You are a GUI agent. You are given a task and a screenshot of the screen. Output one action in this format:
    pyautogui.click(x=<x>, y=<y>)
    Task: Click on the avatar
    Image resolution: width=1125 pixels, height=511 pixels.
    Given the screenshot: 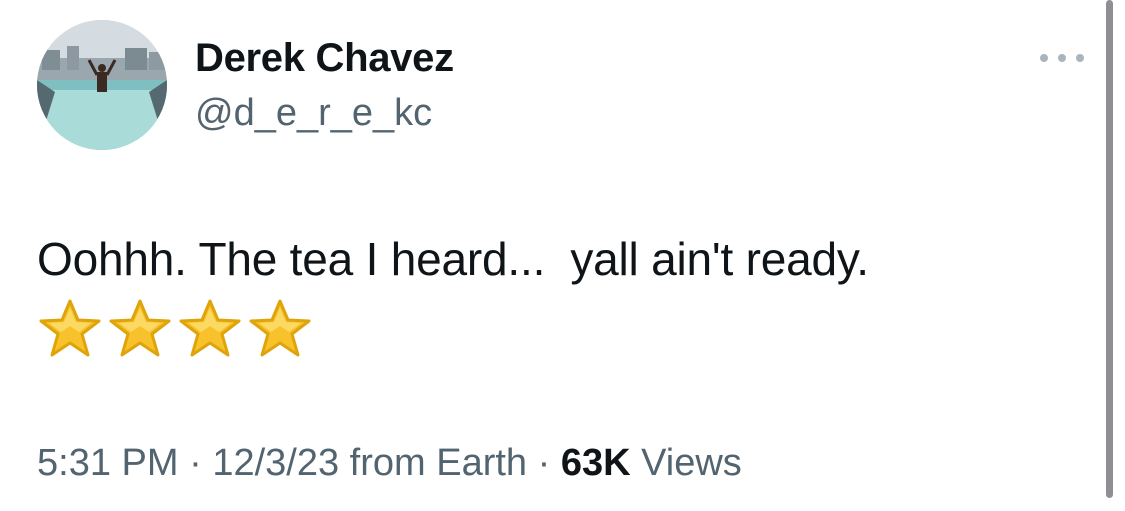 What is the action you would take?
    pyautogui.click(x=102, y=85)
    